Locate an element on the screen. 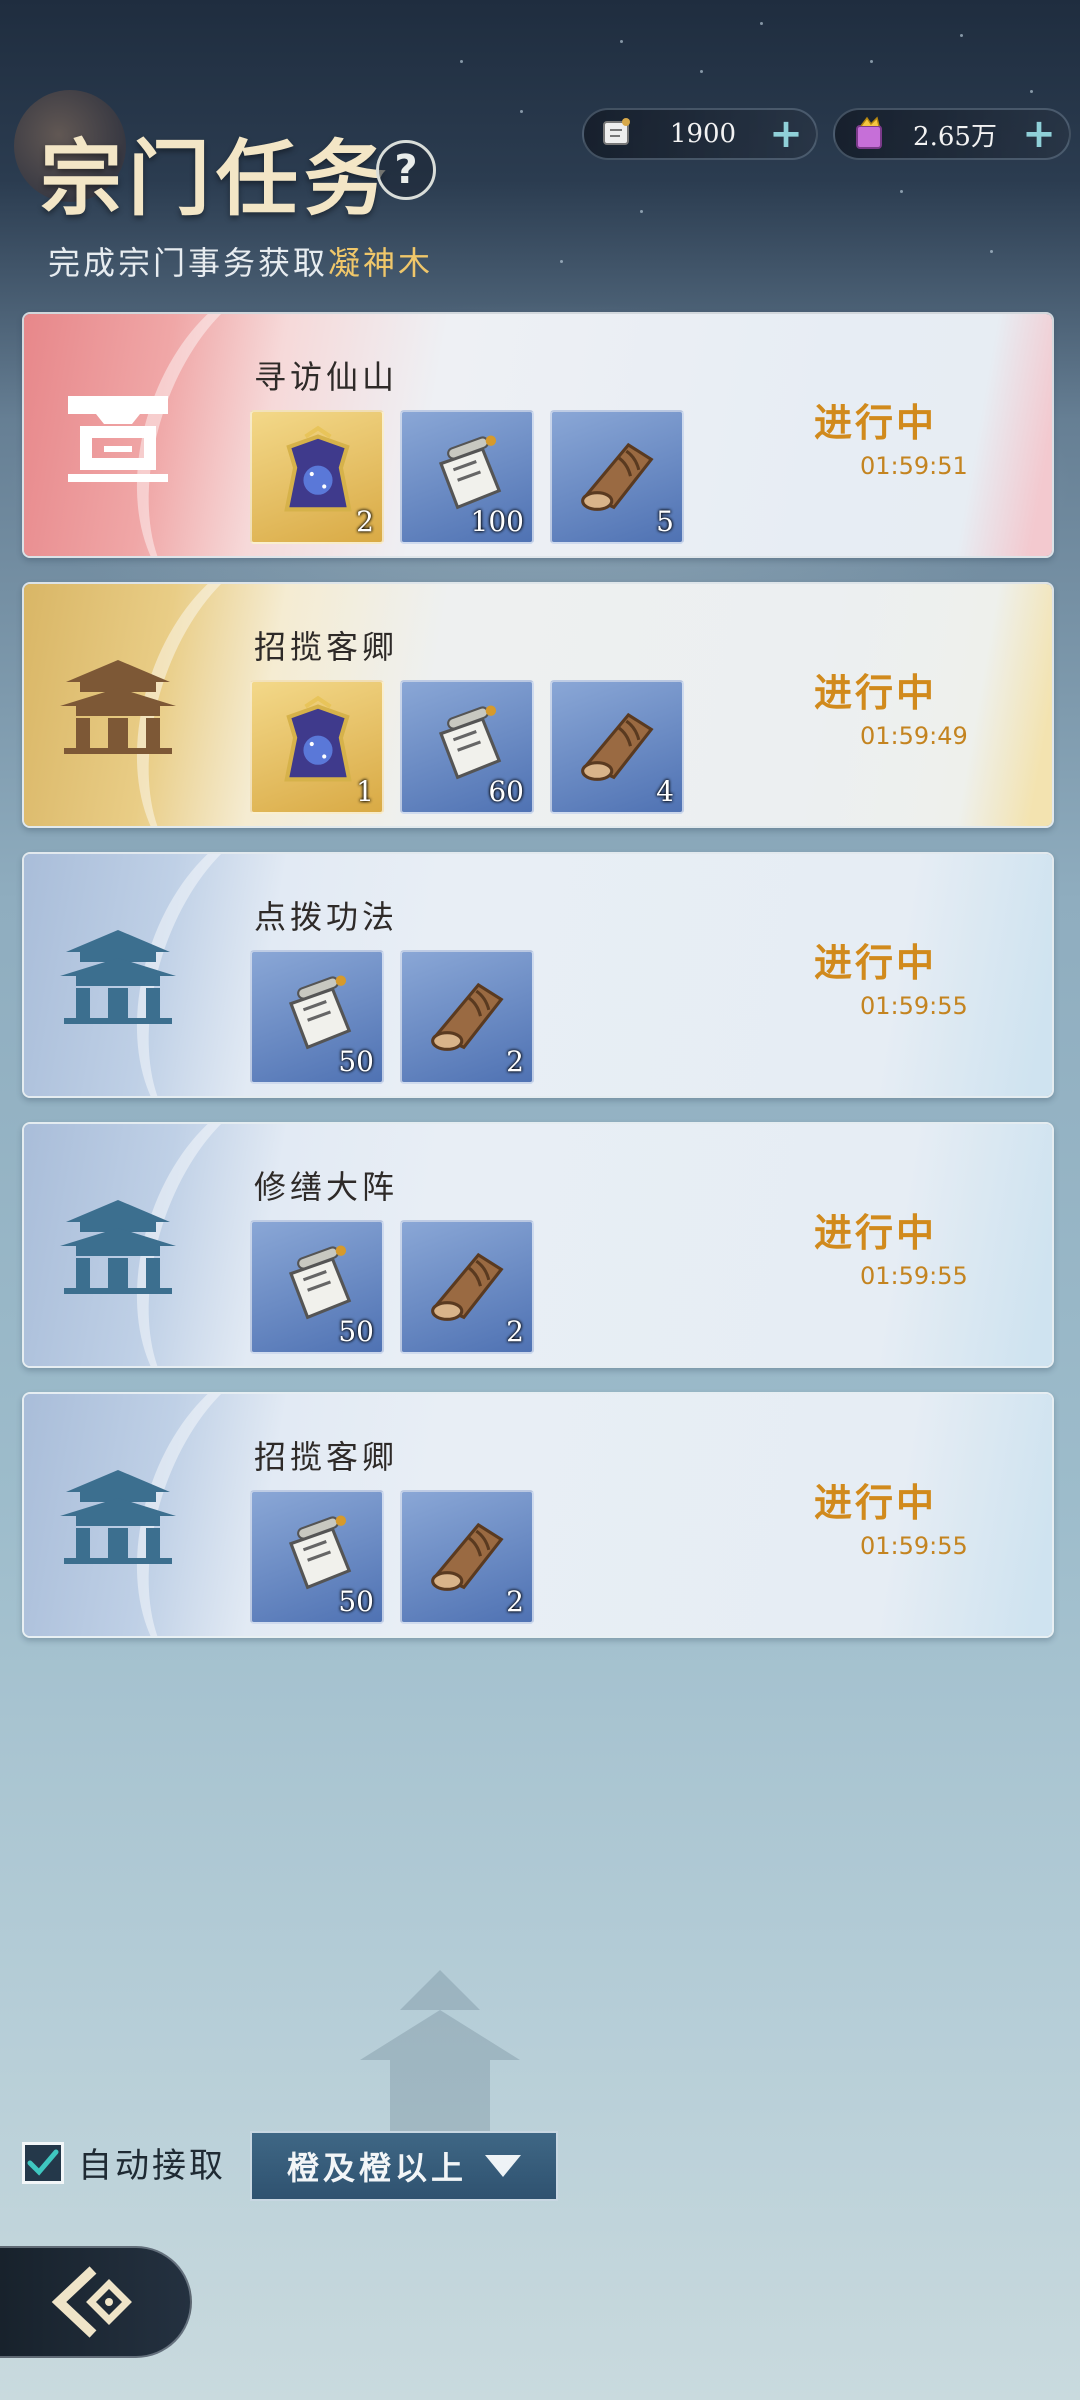 The height and width of the screenshot is (2400, 1080). reward-list: 2 100 5 is located at coordinates (467, 477).